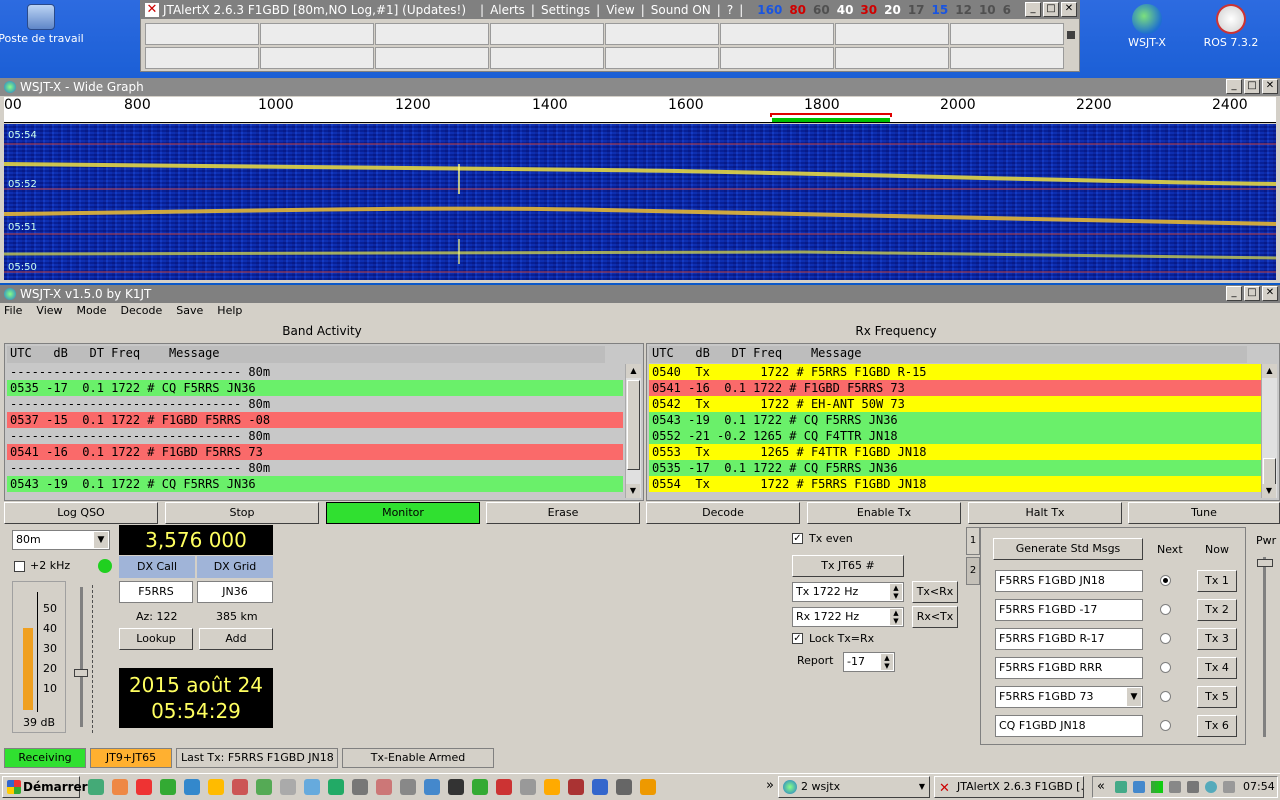 This screenshot has height=800, width=1280. What do you see at coordinates (1069, 581) in the screenshot?
I see `tx1-message-field: F5RRS F1GBD JN18` at bounding box center [1069, 581].